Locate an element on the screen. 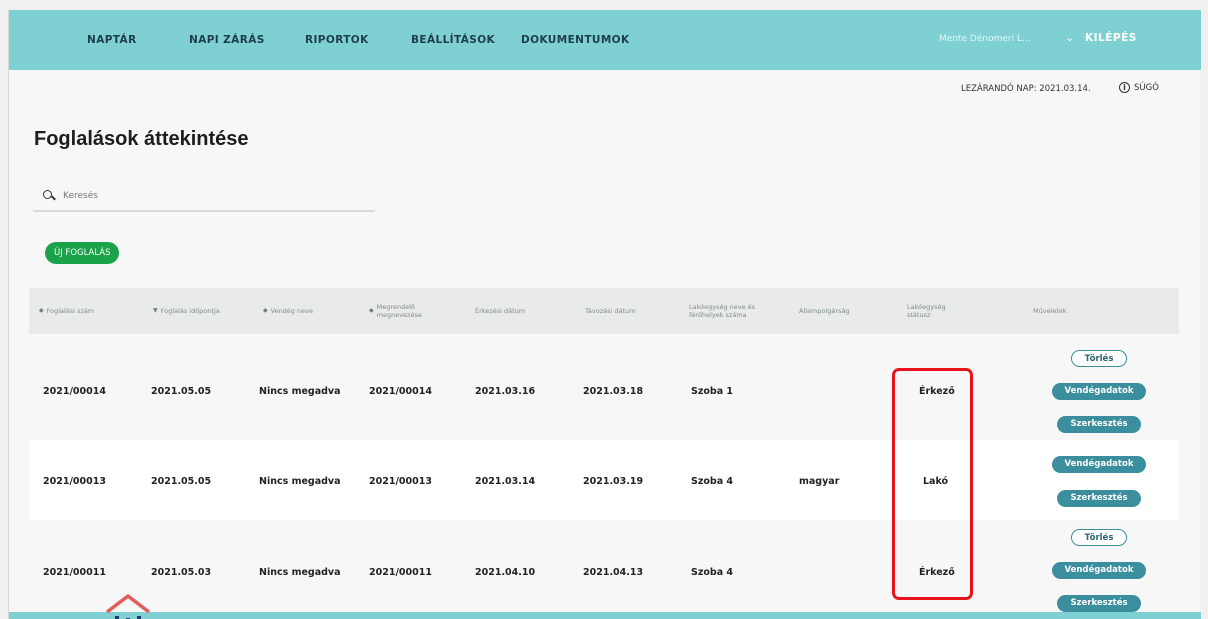 The image size is (1208, 619). orderer-name: 2021/00014 is located at coordinates (400, 391).